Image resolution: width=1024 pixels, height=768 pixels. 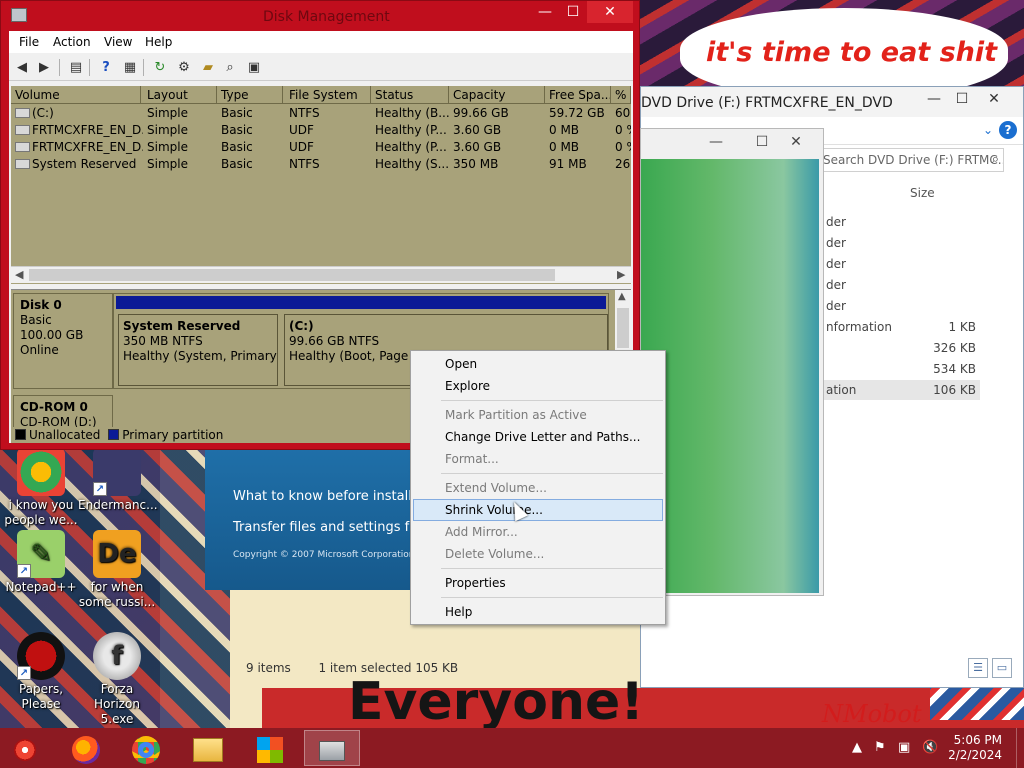 I want to click on list-item: 534 KB, so click(x=903, y=369).